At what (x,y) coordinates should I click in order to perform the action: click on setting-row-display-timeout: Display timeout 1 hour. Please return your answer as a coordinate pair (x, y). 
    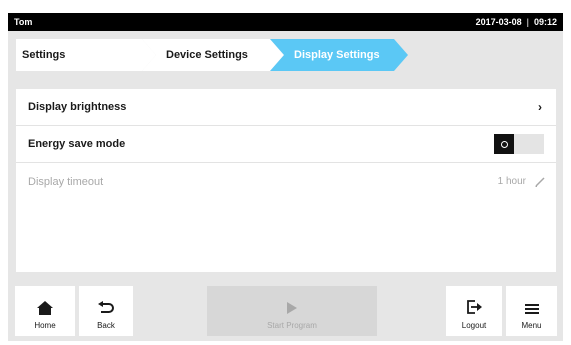
    Looking at the image, I should click on (286, 181).